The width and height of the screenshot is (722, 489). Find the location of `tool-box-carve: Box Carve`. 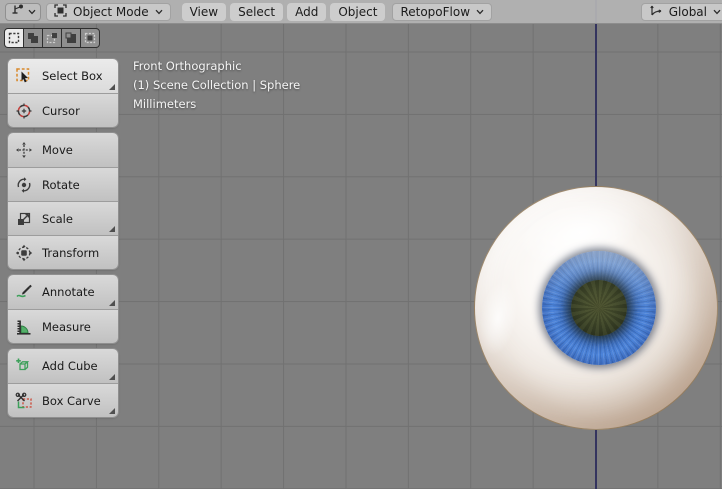

tool-box-carve: Box Carve is located at coordinates (63, 400).